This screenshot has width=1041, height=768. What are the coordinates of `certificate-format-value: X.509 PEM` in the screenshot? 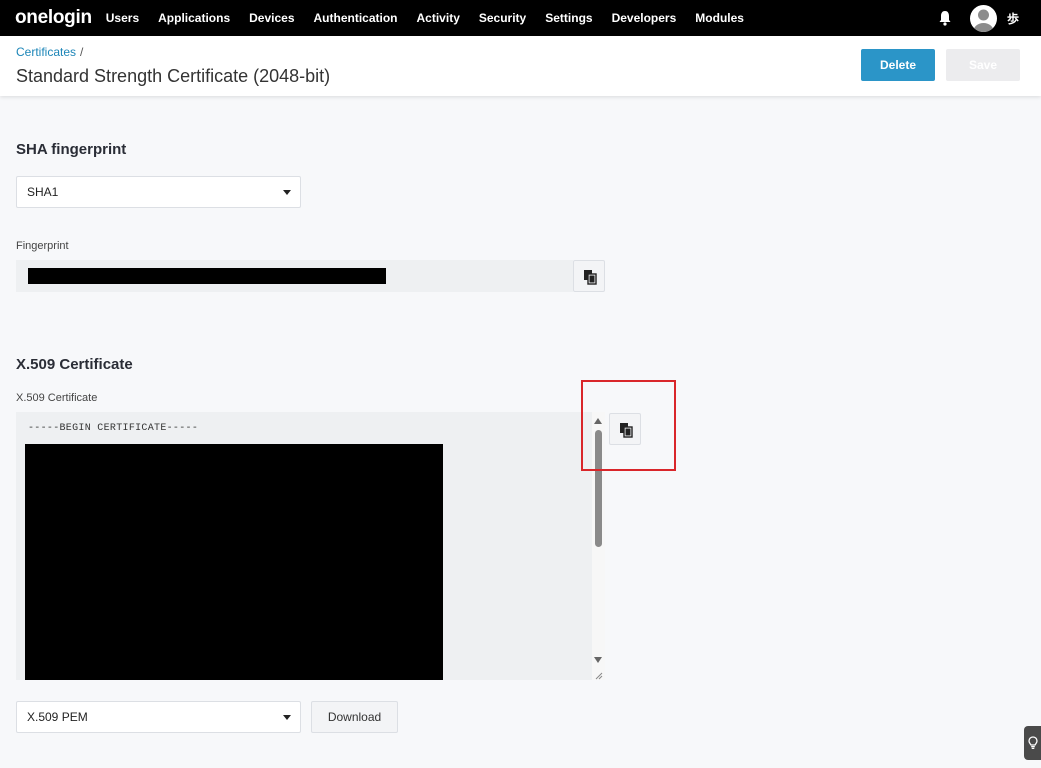 It's located at (57, 717).